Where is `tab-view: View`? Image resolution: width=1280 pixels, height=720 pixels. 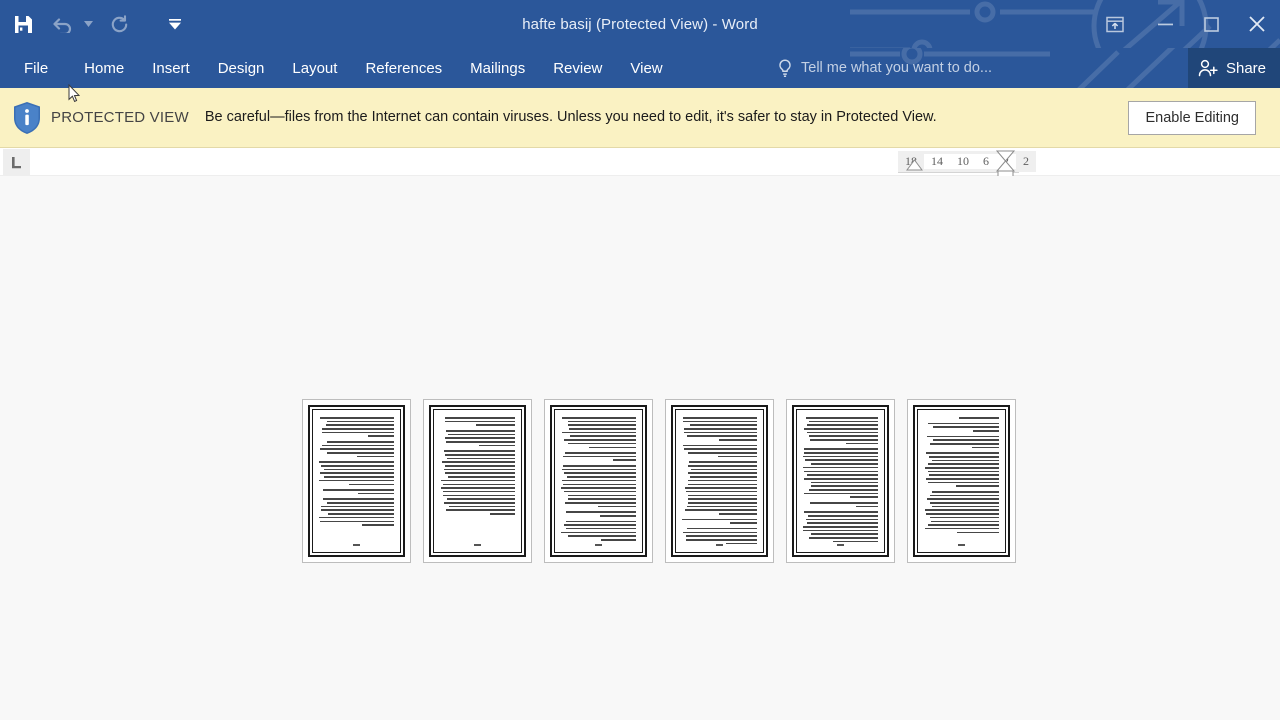 tab-view: View is located at coordinates (646, 68).